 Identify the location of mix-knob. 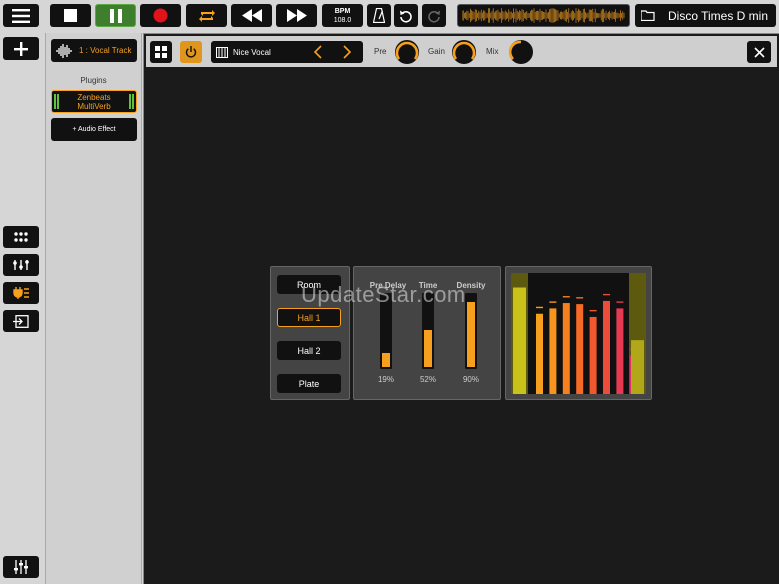
(521, 52).